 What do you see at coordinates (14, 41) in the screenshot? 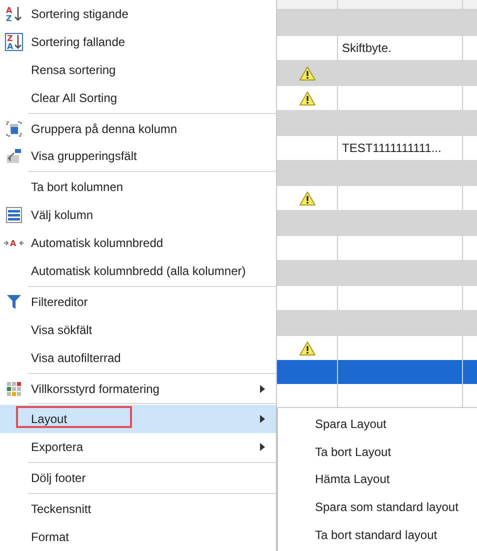
I see `sort-descending-icon: Z A` at bounding box center [14, 41].